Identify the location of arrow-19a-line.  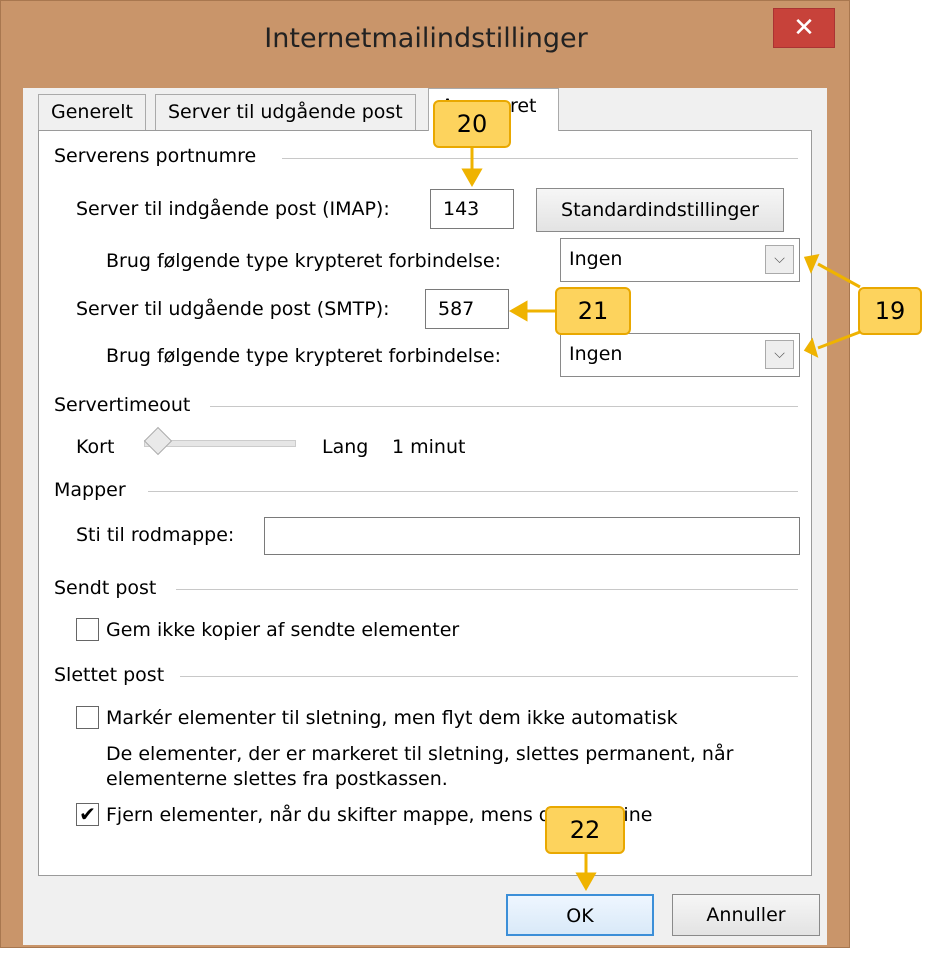
(839, 275).